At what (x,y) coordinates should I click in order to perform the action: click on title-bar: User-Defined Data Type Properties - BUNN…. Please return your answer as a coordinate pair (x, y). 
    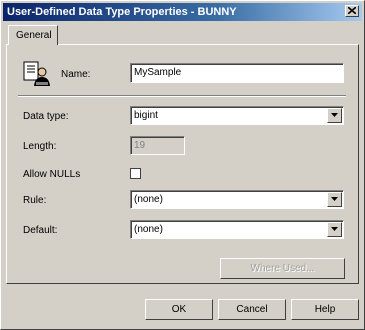
    Looking at the image, I should click on (182, 12).